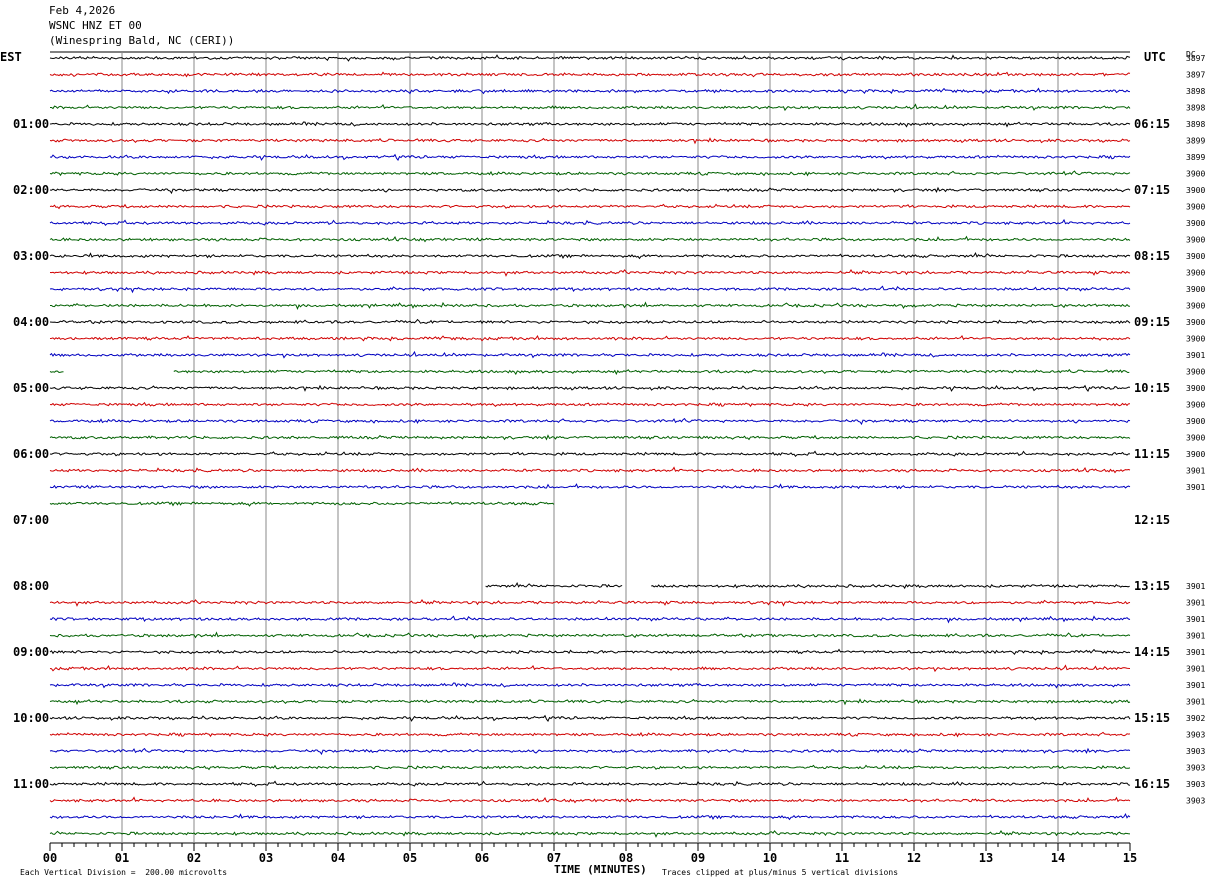 The height and width of the screenshot is (886, 1210). I want to click on x-tick-label: 13, so click(986, 858).